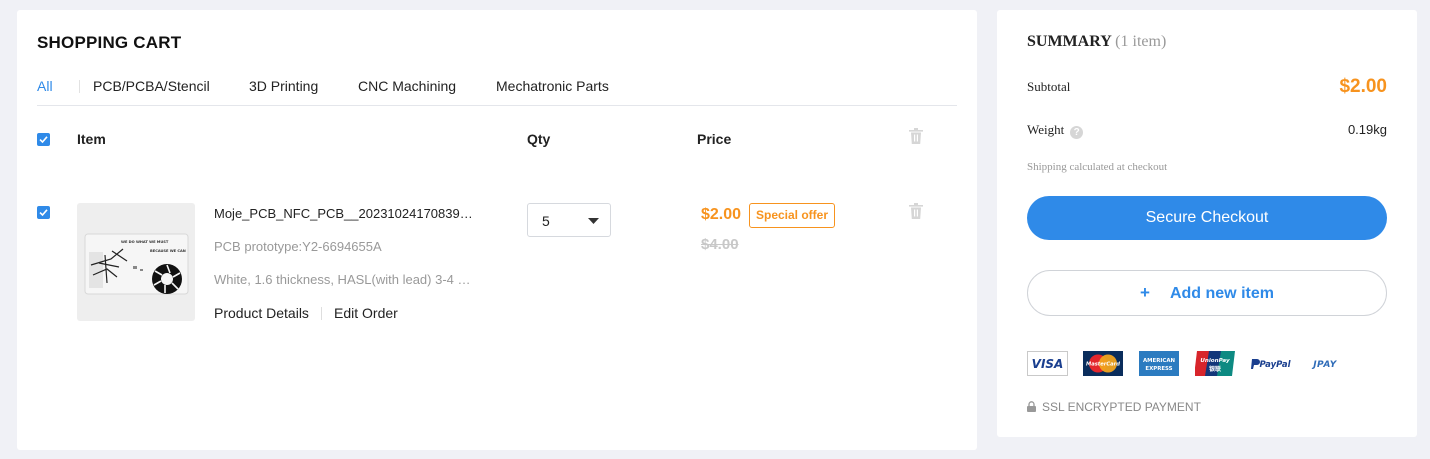  What do you see at coordinates (1367, 129) in the screenshot?
I see `weight-value: 0.19kg` at bounding box center [1367, 129].